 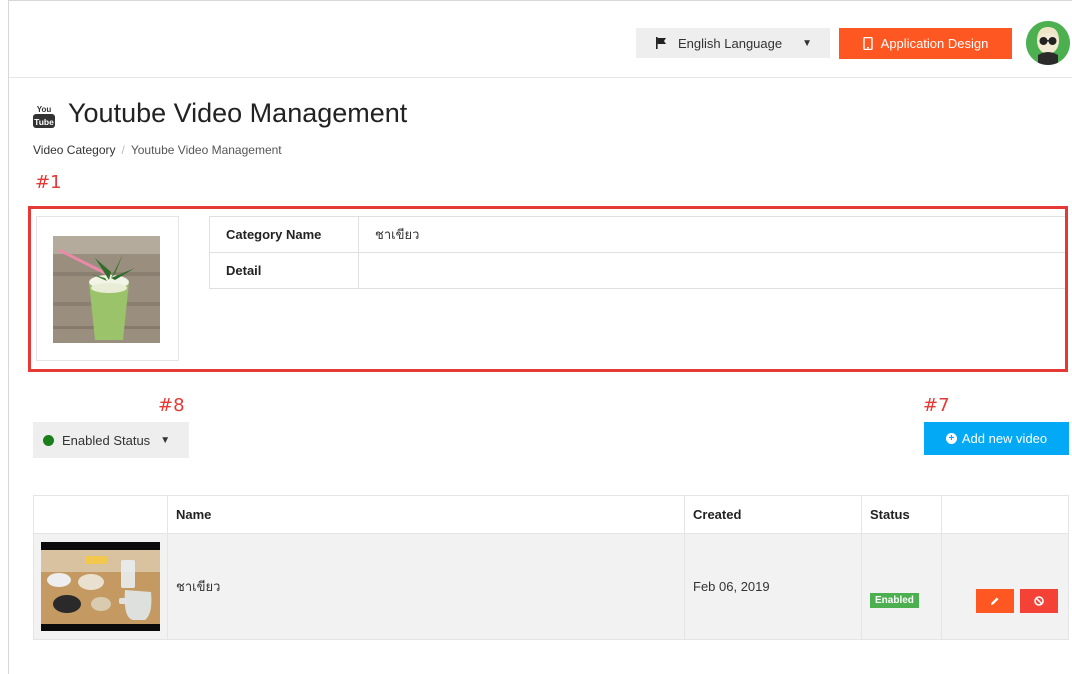 I want to click on phone-icon, so click(x=867, y=43).